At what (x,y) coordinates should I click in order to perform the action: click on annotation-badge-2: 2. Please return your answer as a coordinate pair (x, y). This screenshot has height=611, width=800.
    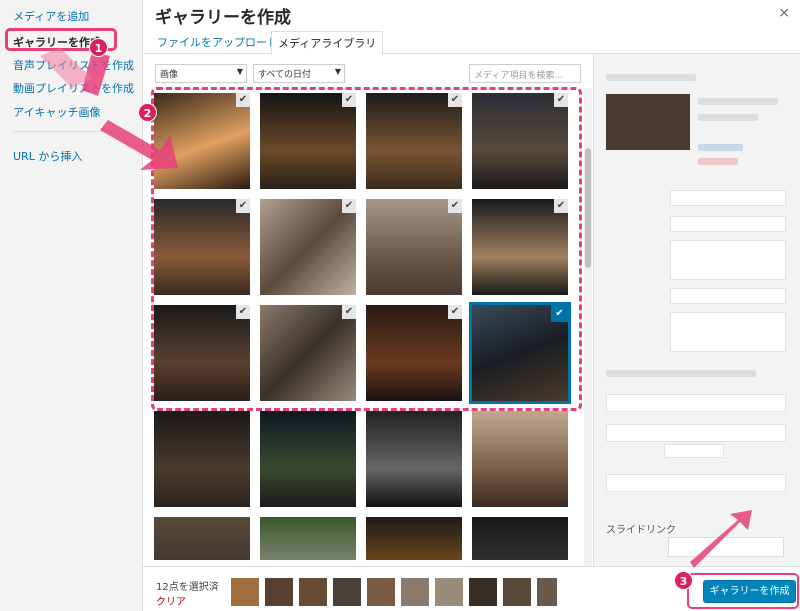
    Looking at the image, I should click on (147, 112).